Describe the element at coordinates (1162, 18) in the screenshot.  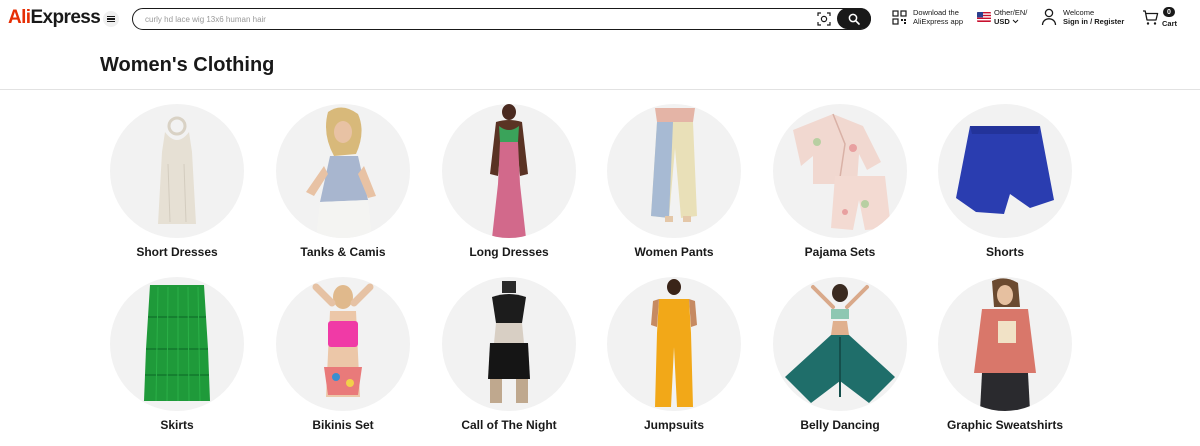
I see `cart-link: 0 Cart` at that location.